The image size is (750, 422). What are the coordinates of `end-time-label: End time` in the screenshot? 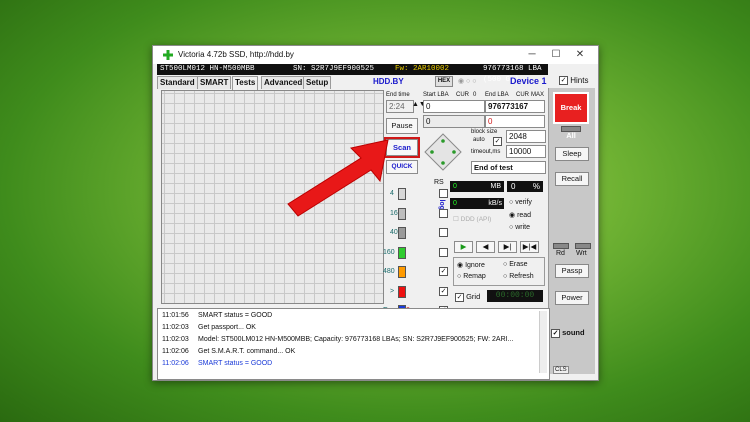 It's located at (398, 95).